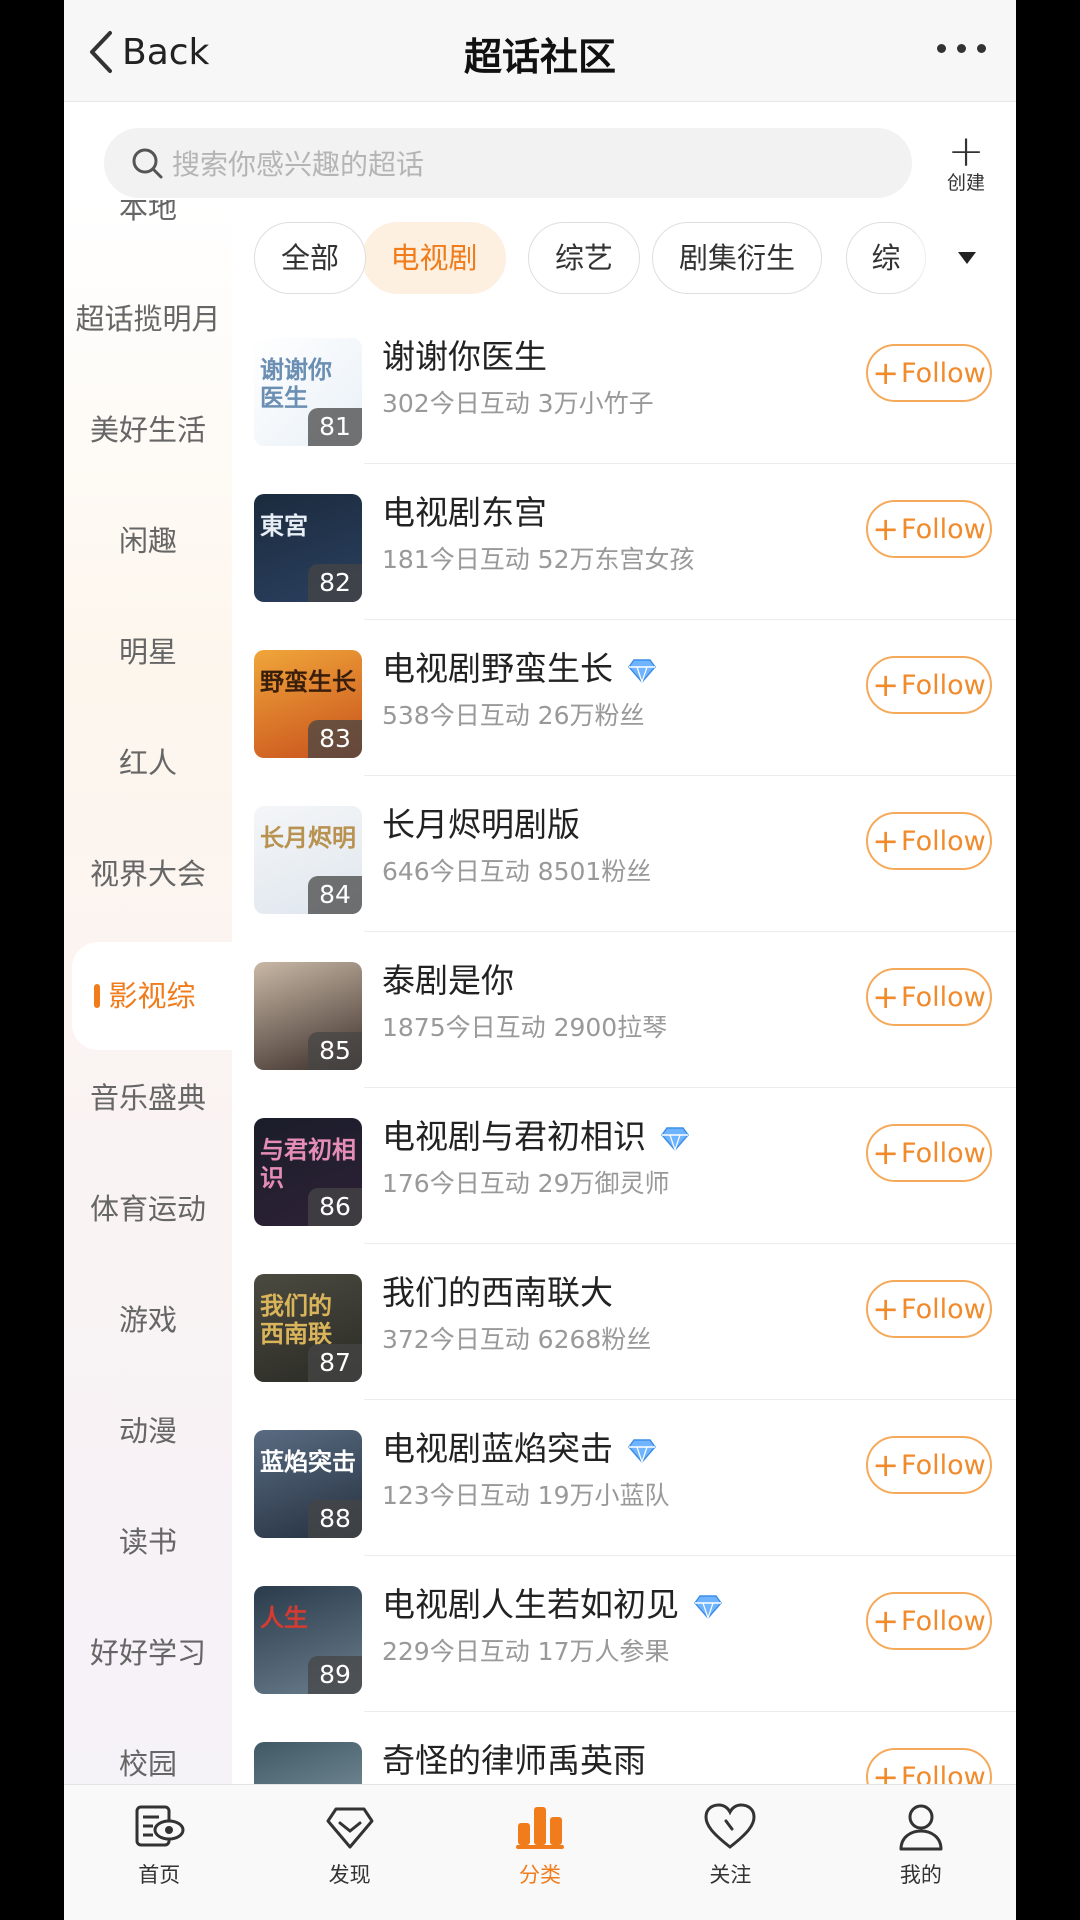  Describe the element at coordinates (966, 162) in the screenshot. I see `create-button: + 创建` at that location.